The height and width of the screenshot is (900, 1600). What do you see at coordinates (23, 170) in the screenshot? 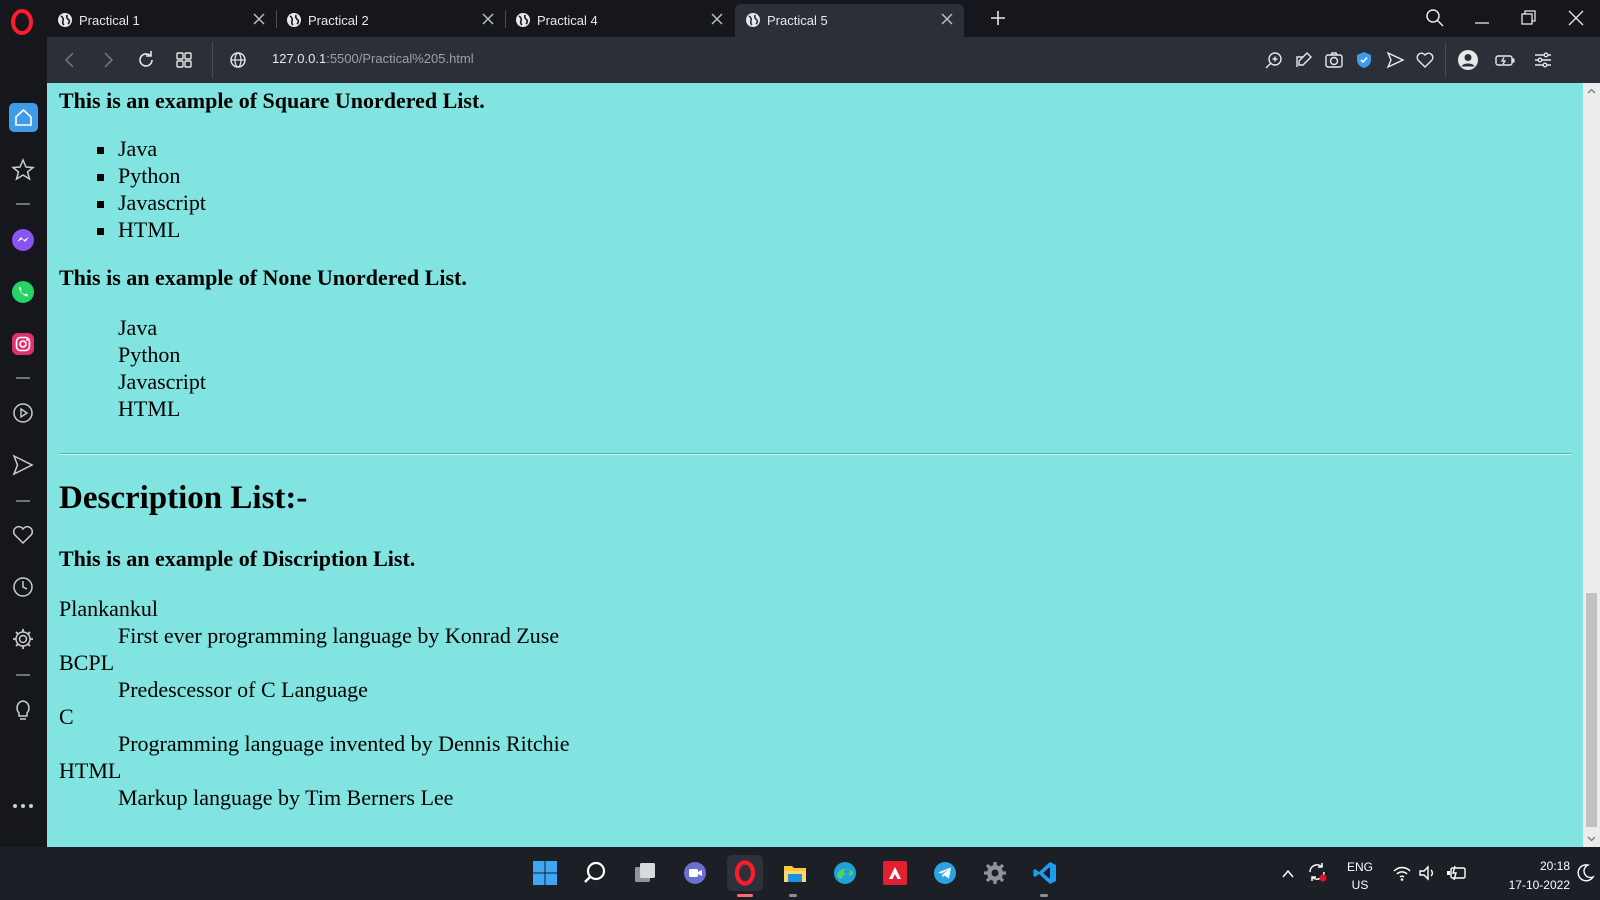
I see `speed-dial-star-icon` at bounding box center [23, 170].